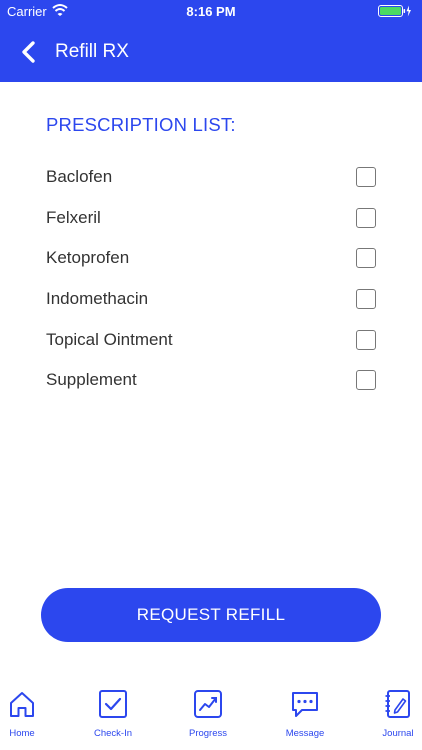 The height and width of the screenshot is (750, 422). I want to click on prescription-item-label: Ketoprofen, so click(88, 258).